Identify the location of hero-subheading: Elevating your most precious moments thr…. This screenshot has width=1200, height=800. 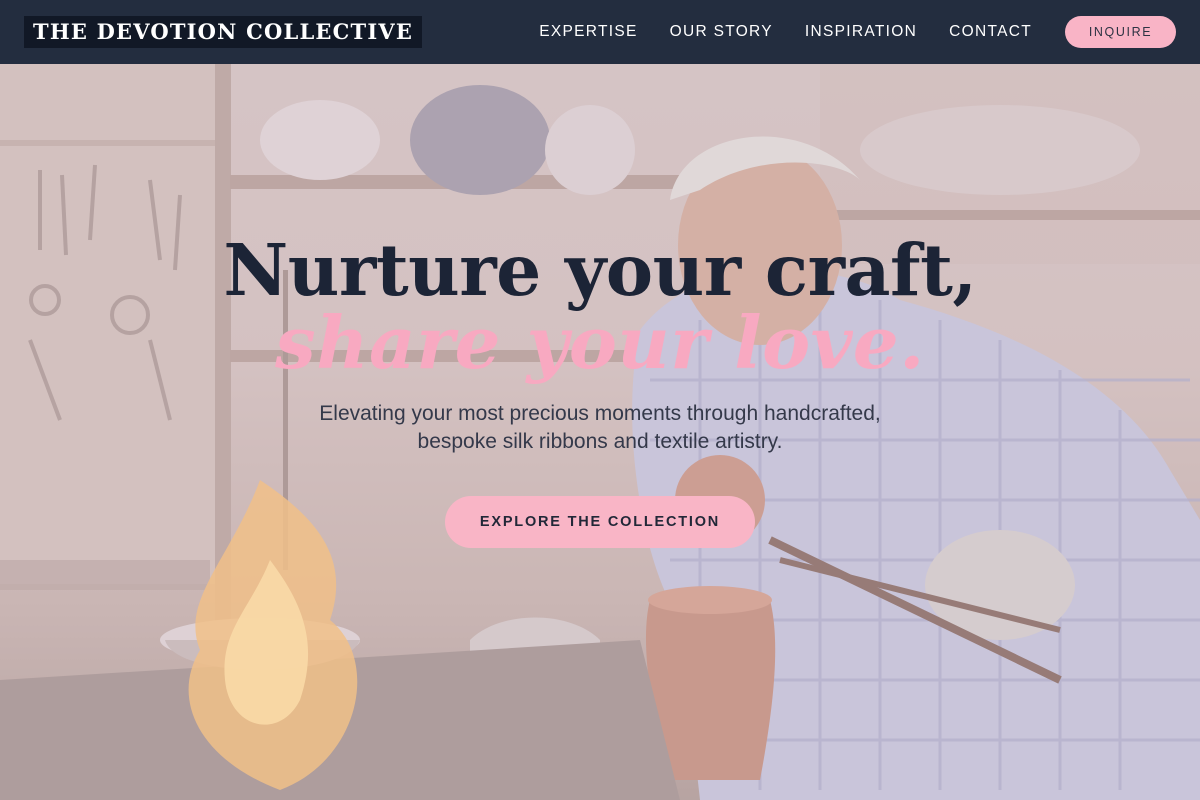
(600, 428).